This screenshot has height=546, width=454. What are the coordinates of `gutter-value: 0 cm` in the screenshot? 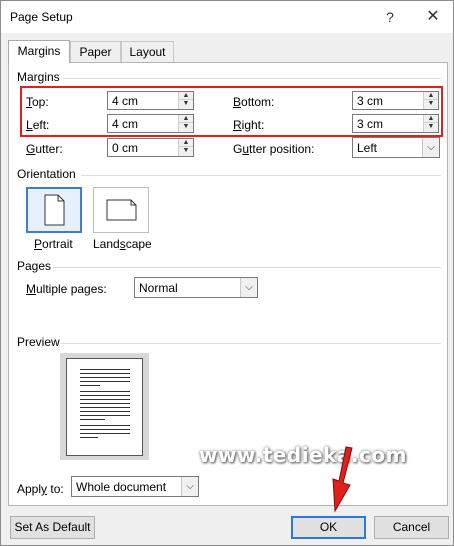 It's located at (125, 148).